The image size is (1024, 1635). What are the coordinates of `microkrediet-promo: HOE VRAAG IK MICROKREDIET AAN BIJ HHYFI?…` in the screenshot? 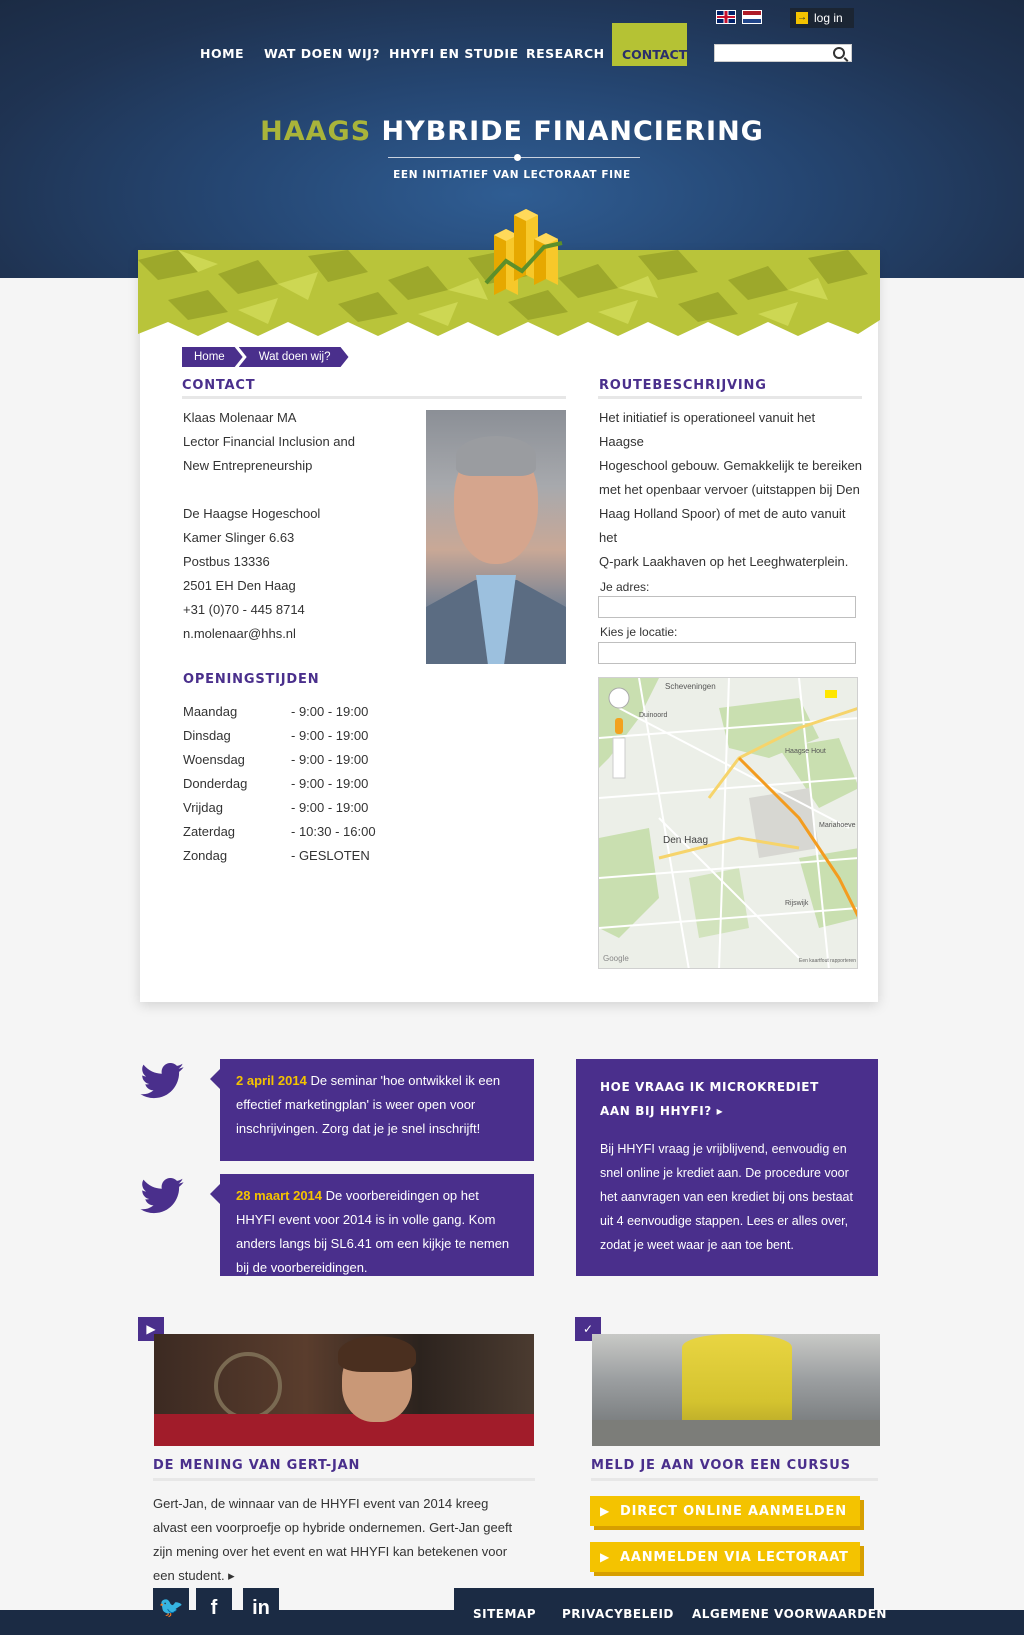 It's located at (727, 1167).